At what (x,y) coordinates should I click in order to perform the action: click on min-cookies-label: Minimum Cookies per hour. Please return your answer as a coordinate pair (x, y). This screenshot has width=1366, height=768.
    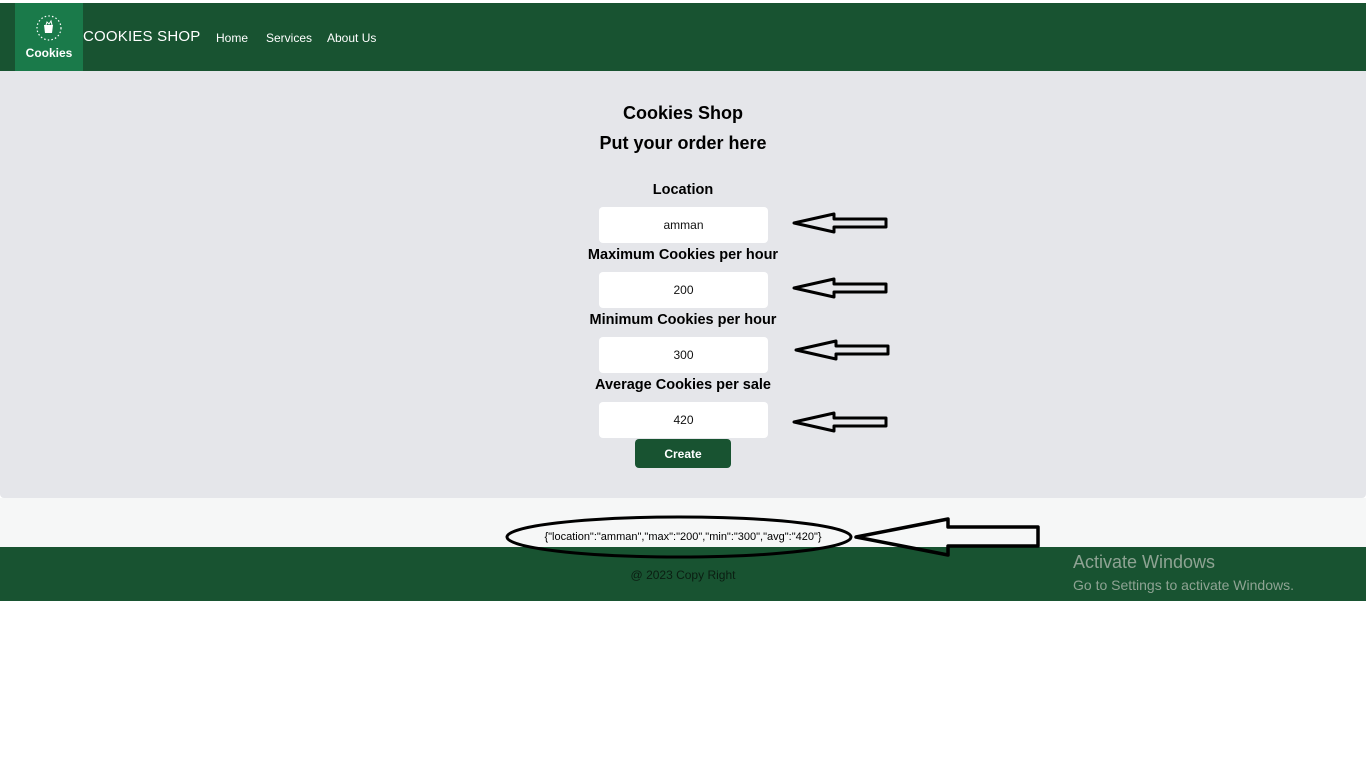
    Looking at the image, I should click on (683, 320).